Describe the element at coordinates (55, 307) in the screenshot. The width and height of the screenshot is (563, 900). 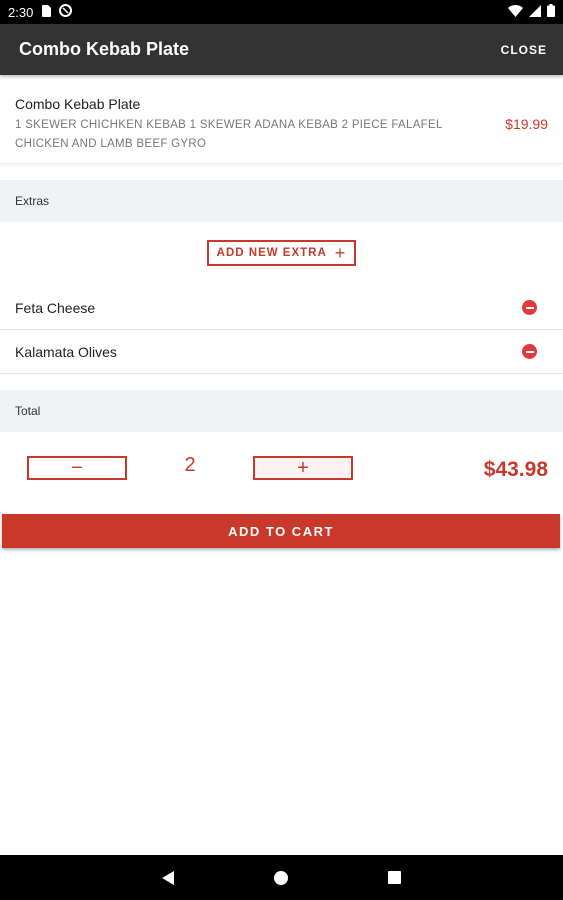
I see `extra-label: Feta Cheese` at that location.